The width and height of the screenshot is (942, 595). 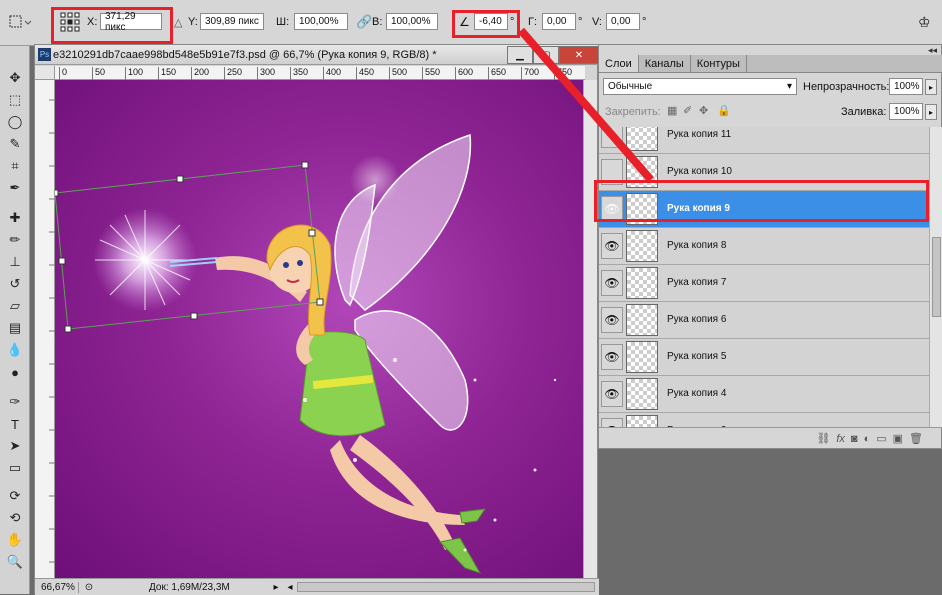 I want to click on fill-field: 100%, so click(x=906, y=111).